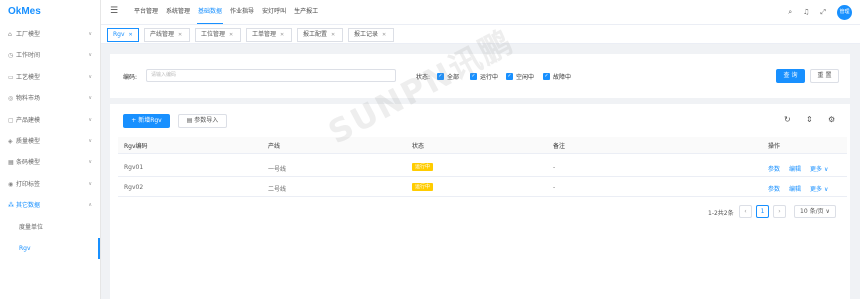 Image resolution: width=860 pixels, height=299 pixels. I want to click on sidebar-item: ▢ 产品建模 ∨, so click(50, 120).